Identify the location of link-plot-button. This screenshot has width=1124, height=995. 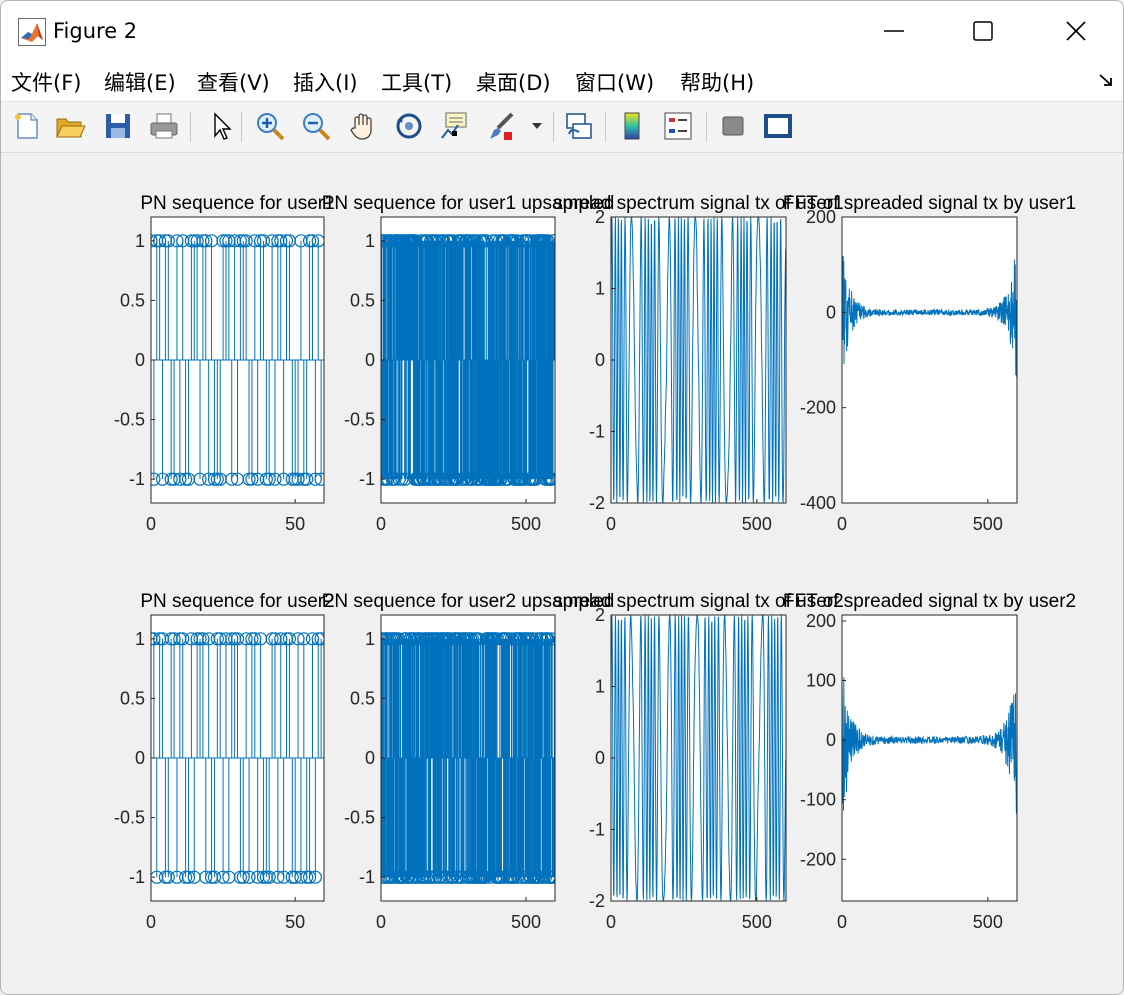
(579, 126).